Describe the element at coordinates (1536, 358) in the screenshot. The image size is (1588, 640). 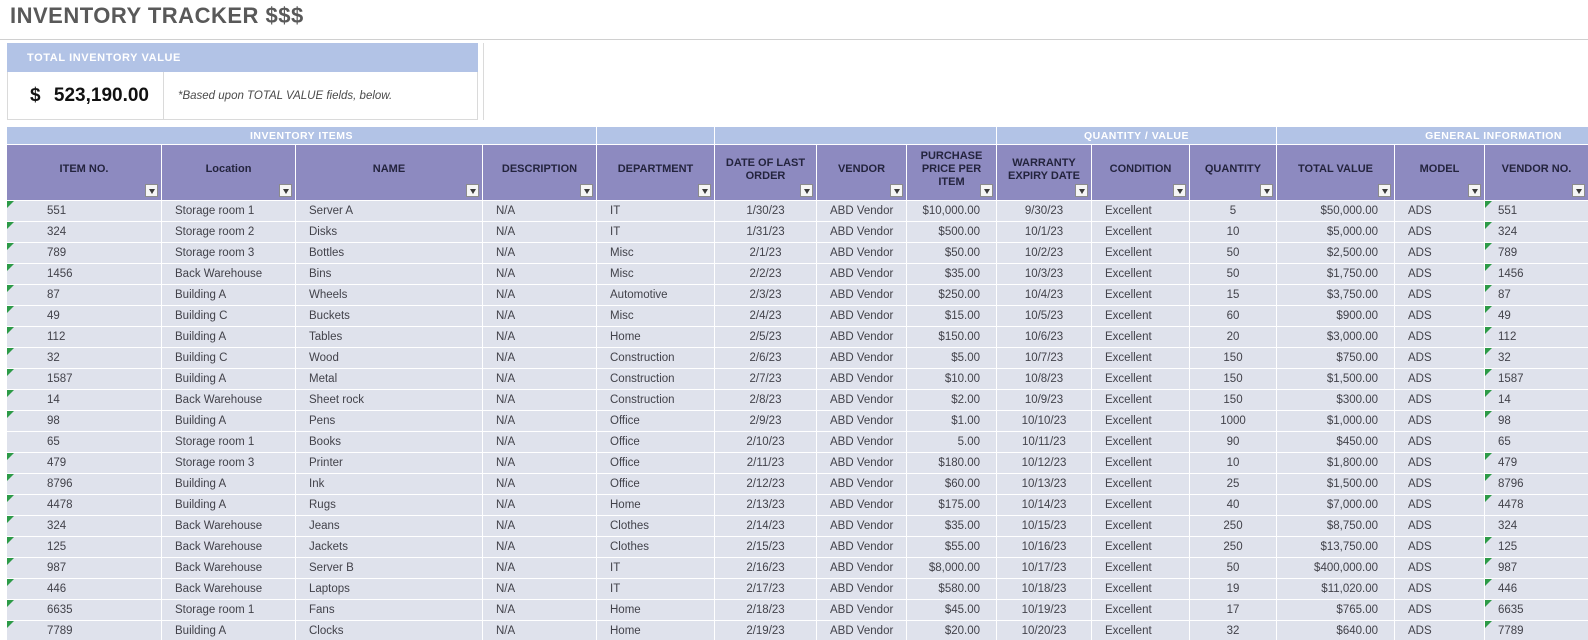
I see `cell-vendor-no: 32` at that location.